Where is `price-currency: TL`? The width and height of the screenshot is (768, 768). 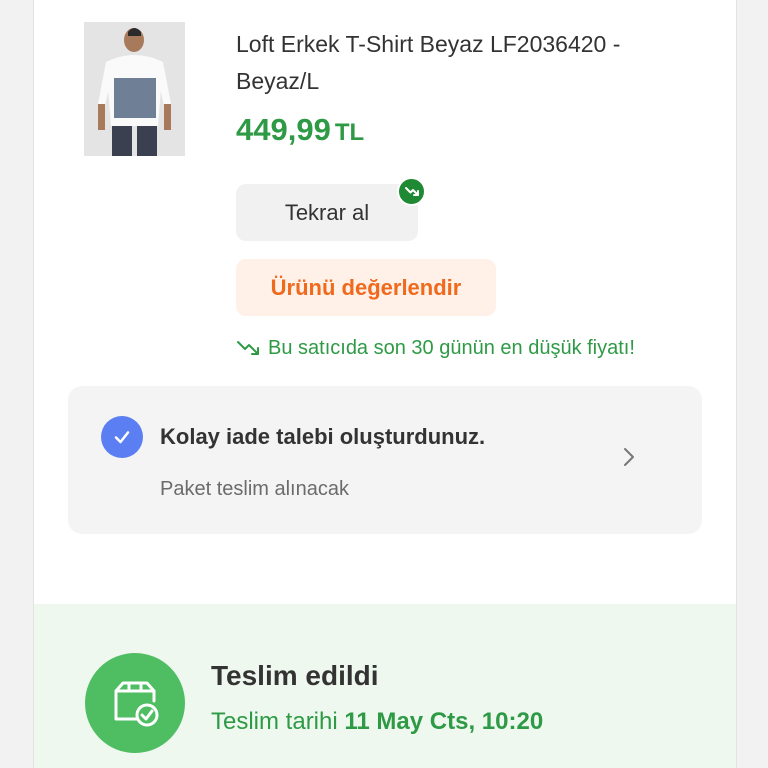 price-currency: TL is located at coordinates (349, 132).